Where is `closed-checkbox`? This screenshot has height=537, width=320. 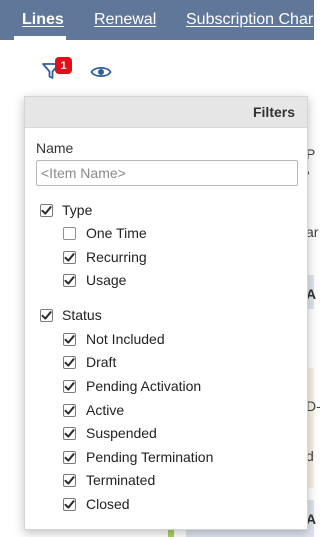
closed-checkbox is located at coordinates (69, 504).